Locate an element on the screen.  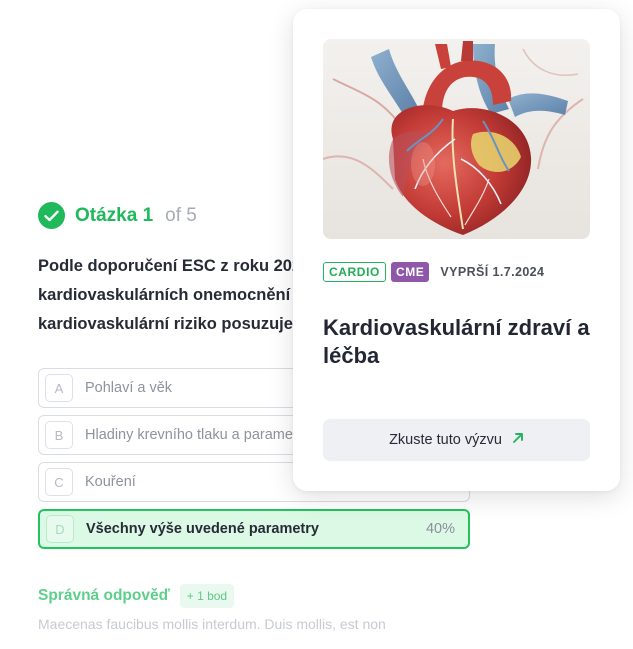
tag-cme: CME is located at coordinates (410, 272).